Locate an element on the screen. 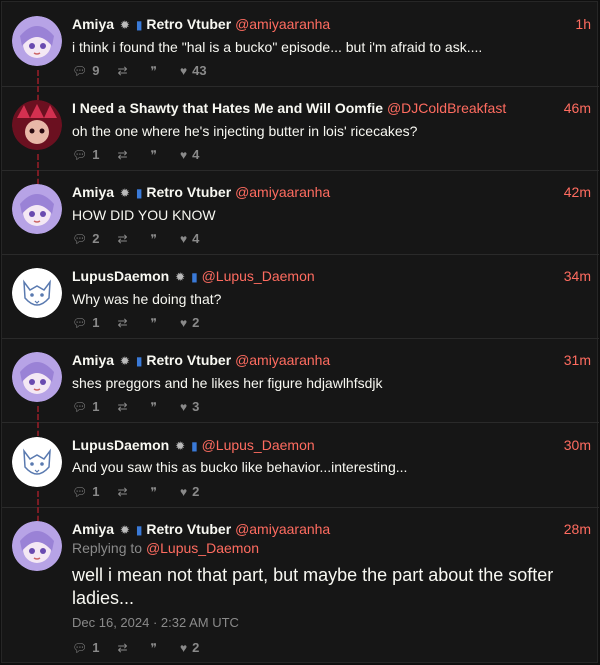 The width and height of the screenshot is (600, 665). reply-button: 💬︎ 2 is located at coordinates (85, 238).